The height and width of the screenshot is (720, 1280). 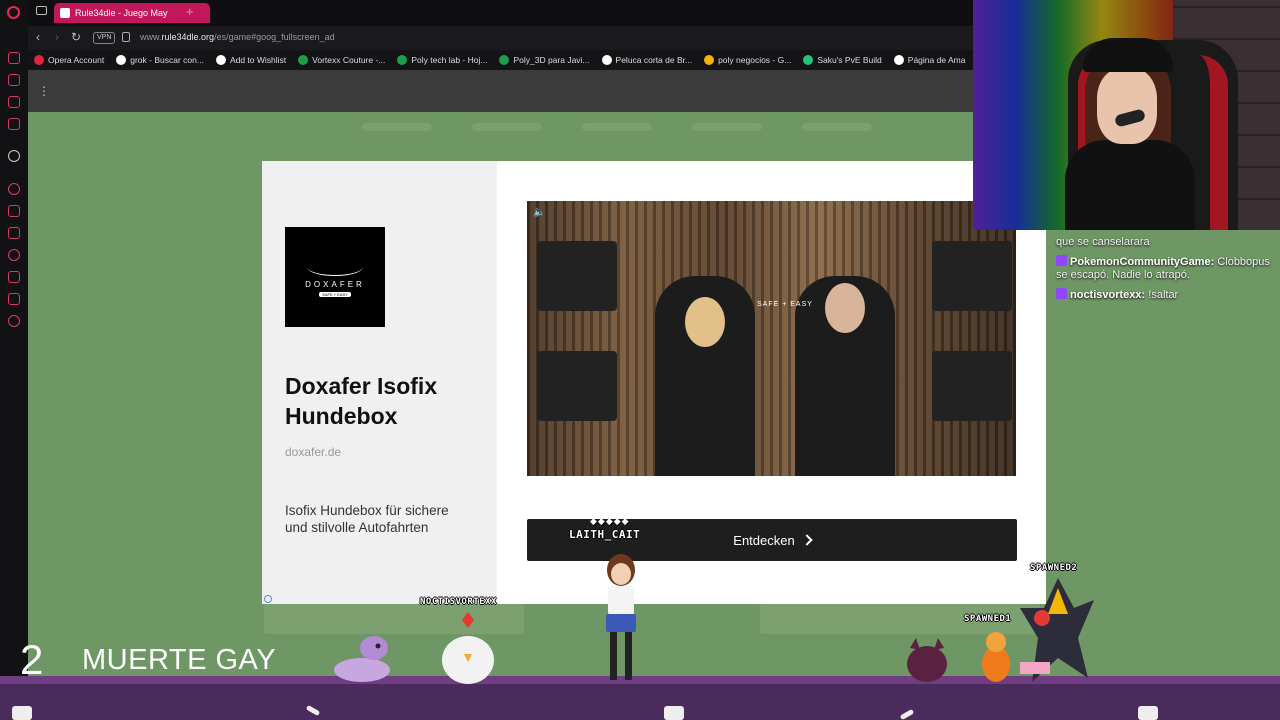 I want to click on url-prefix: www., so click(x=151, y=37).